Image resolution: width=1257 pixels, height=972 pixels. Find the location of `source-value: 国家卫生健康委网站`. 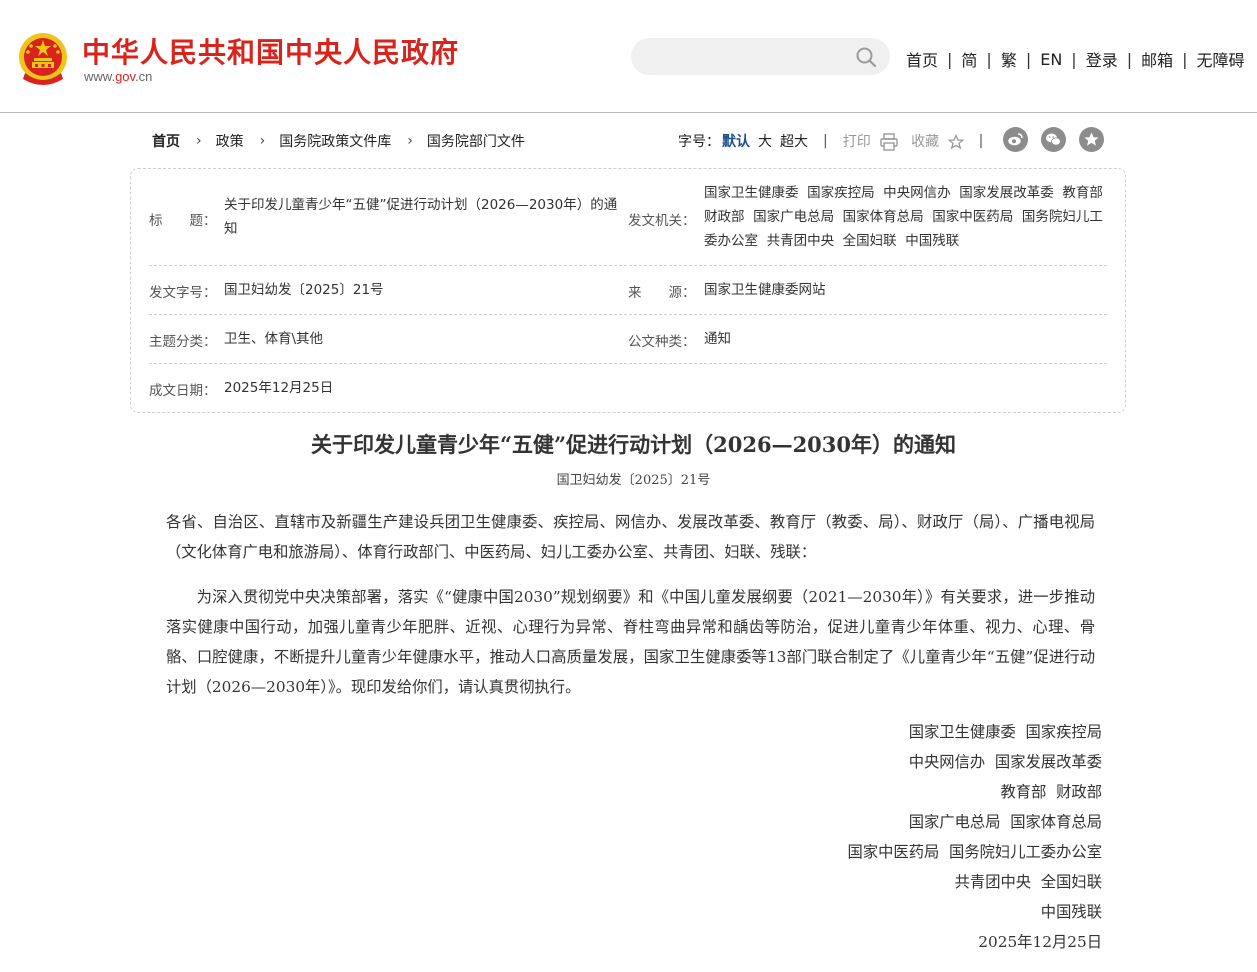

source-value: 国家卫生健康委网站 is located at coordinates (765, 290).